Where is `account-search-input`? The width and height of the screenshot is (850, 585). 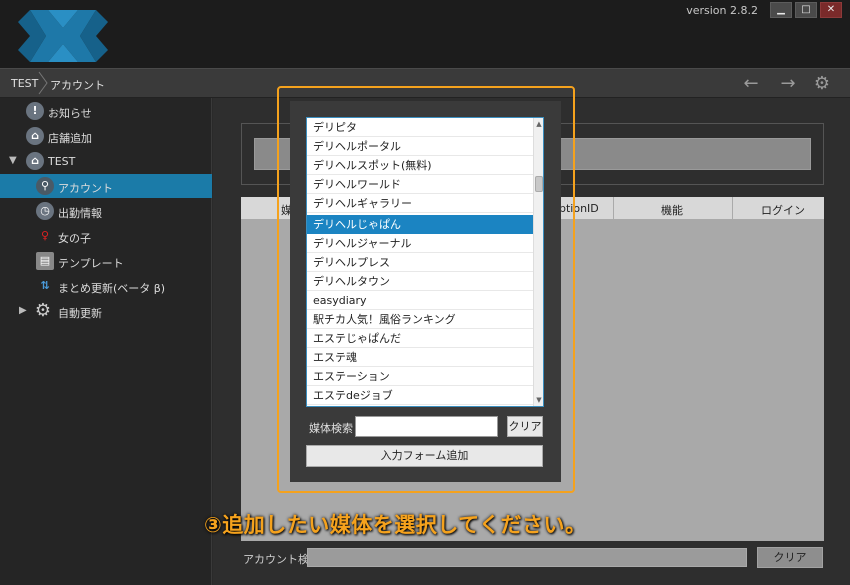
account-search-input is located at coordinates (527, 557).